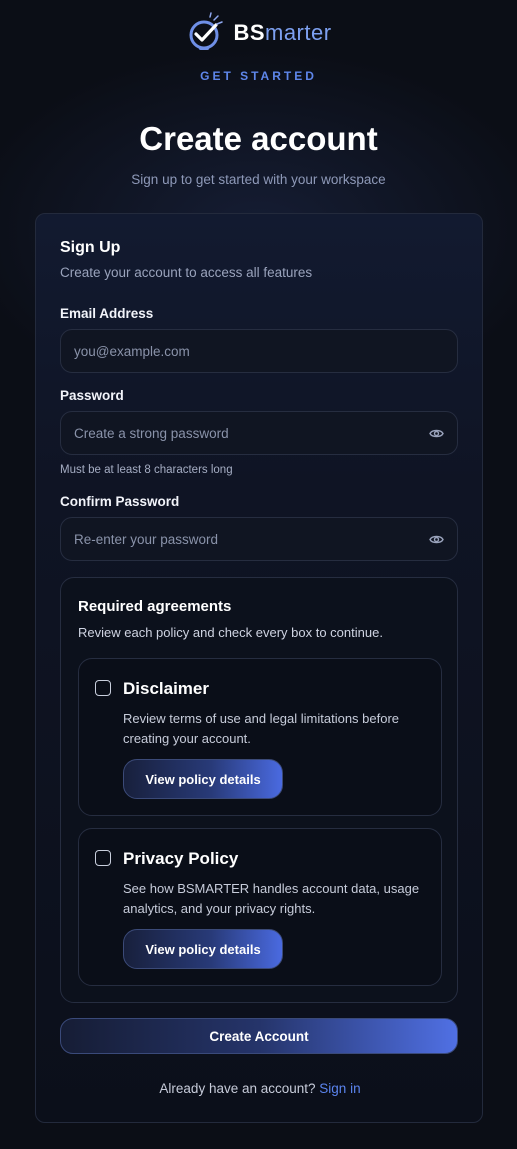  Describe the element at coordinates (259, 1036) in the screenshot. I see `create-account-button: Create Account` at that location.